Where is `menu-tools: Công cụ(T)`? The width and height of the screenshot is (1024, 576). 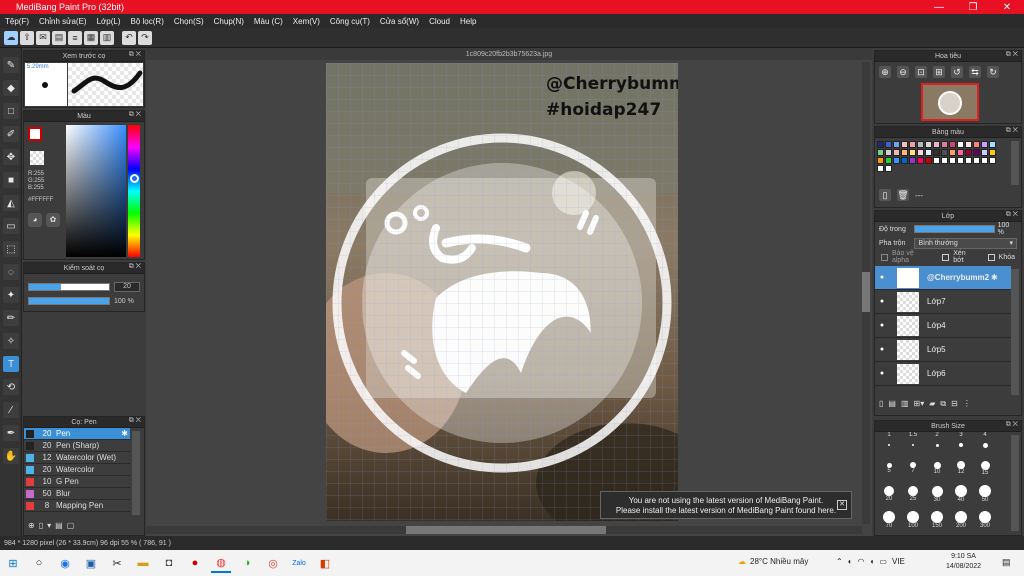
menu-tools: Công cụ(T) is located at coordinates (350, 21).